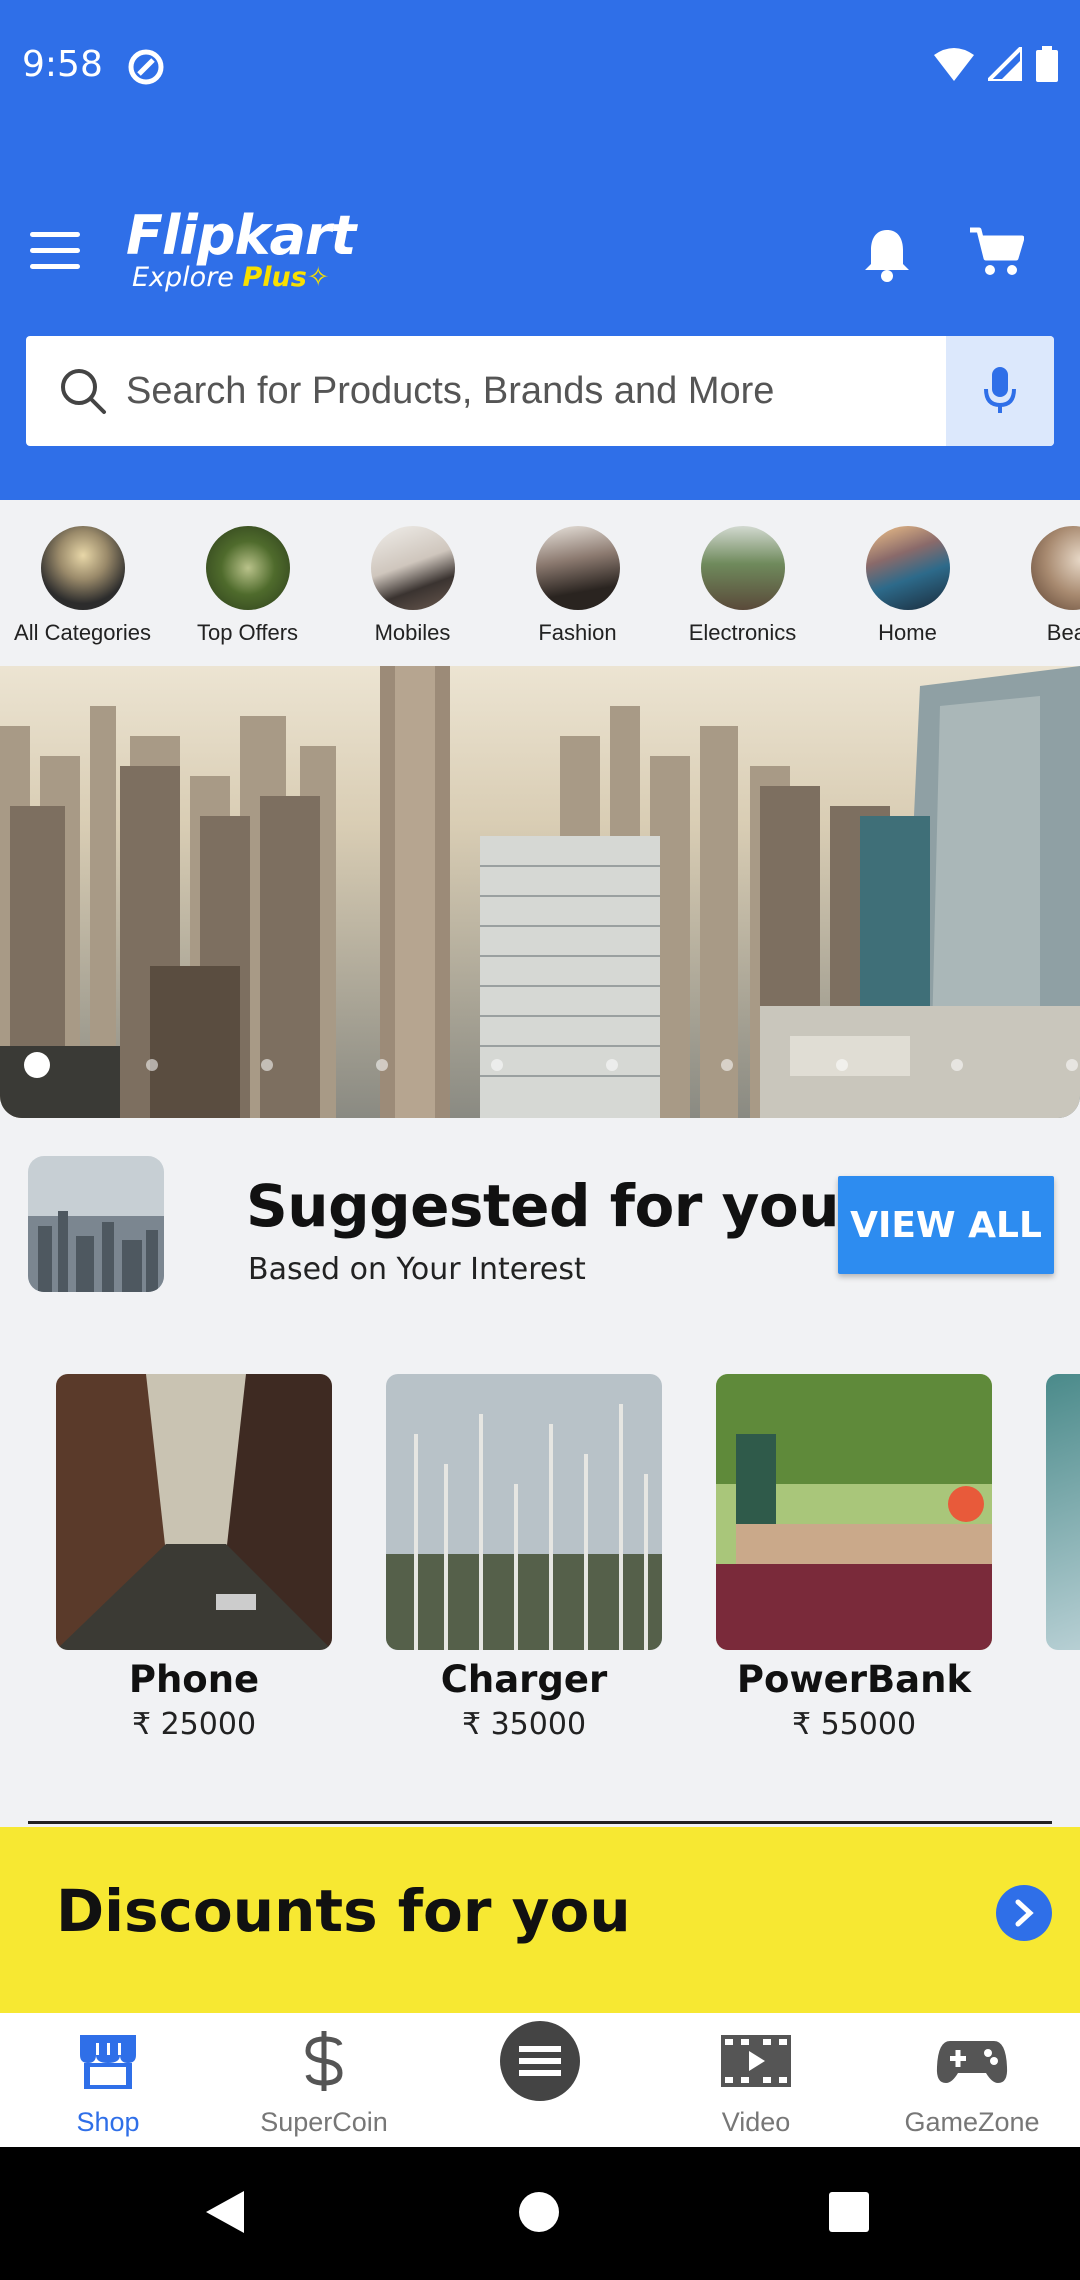  What do you see at coordinates (194, 1679) in the screenshot?
I see `product-name: Phone` at bounding box center [194, 1679].